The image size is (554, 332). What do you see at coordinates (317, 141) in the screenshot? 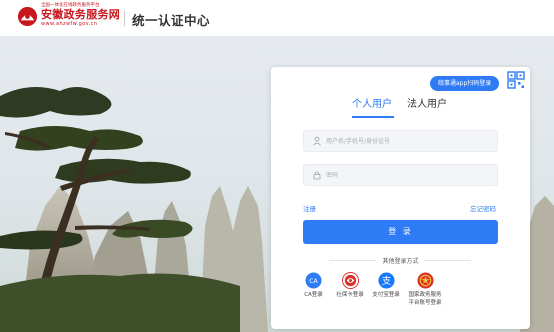
I see `user-icon` at bounding box center [317, 141].